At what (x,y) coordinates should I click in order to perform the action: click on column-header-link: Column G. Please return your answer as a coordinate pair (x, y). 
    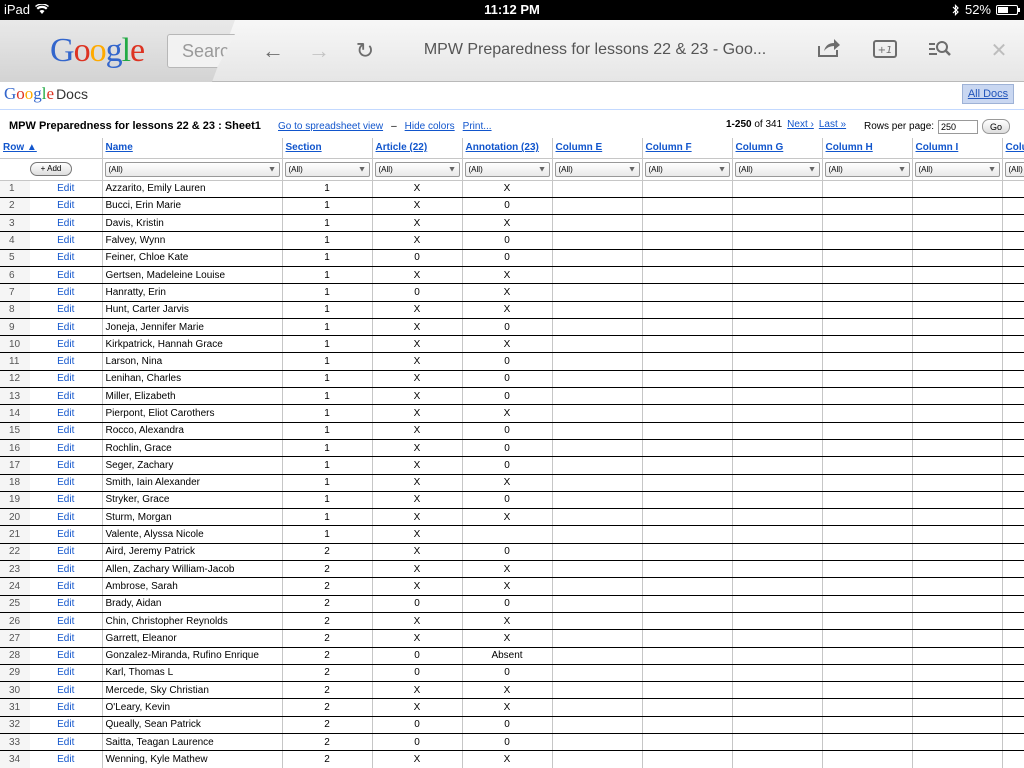
    Looking at the image, I should click on (760, 147).